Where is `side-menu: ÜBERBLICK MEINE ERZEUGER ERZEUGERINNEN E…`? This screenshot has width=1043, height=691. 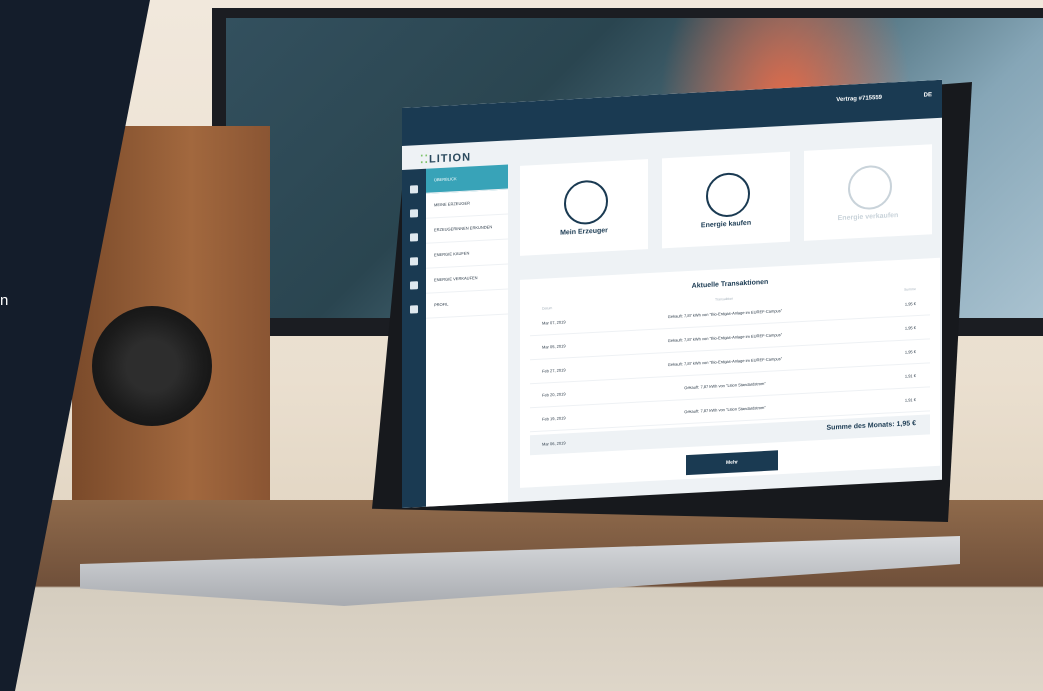
side-menu: ÜBERBLICK MEINE ERZEUGER ERZEUGERINNEN E… is located at coordinates (467, 335).